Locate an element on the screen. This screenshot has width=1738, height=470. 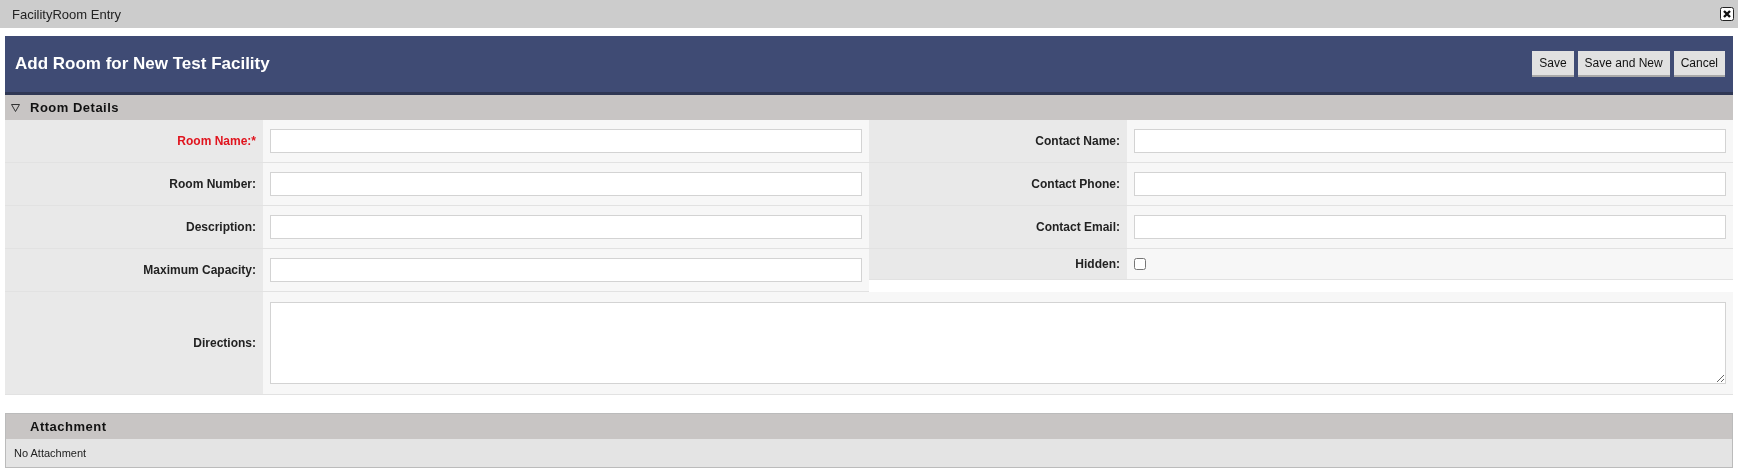
field-label: Contact Email: is located at coordinates (1078, 227).